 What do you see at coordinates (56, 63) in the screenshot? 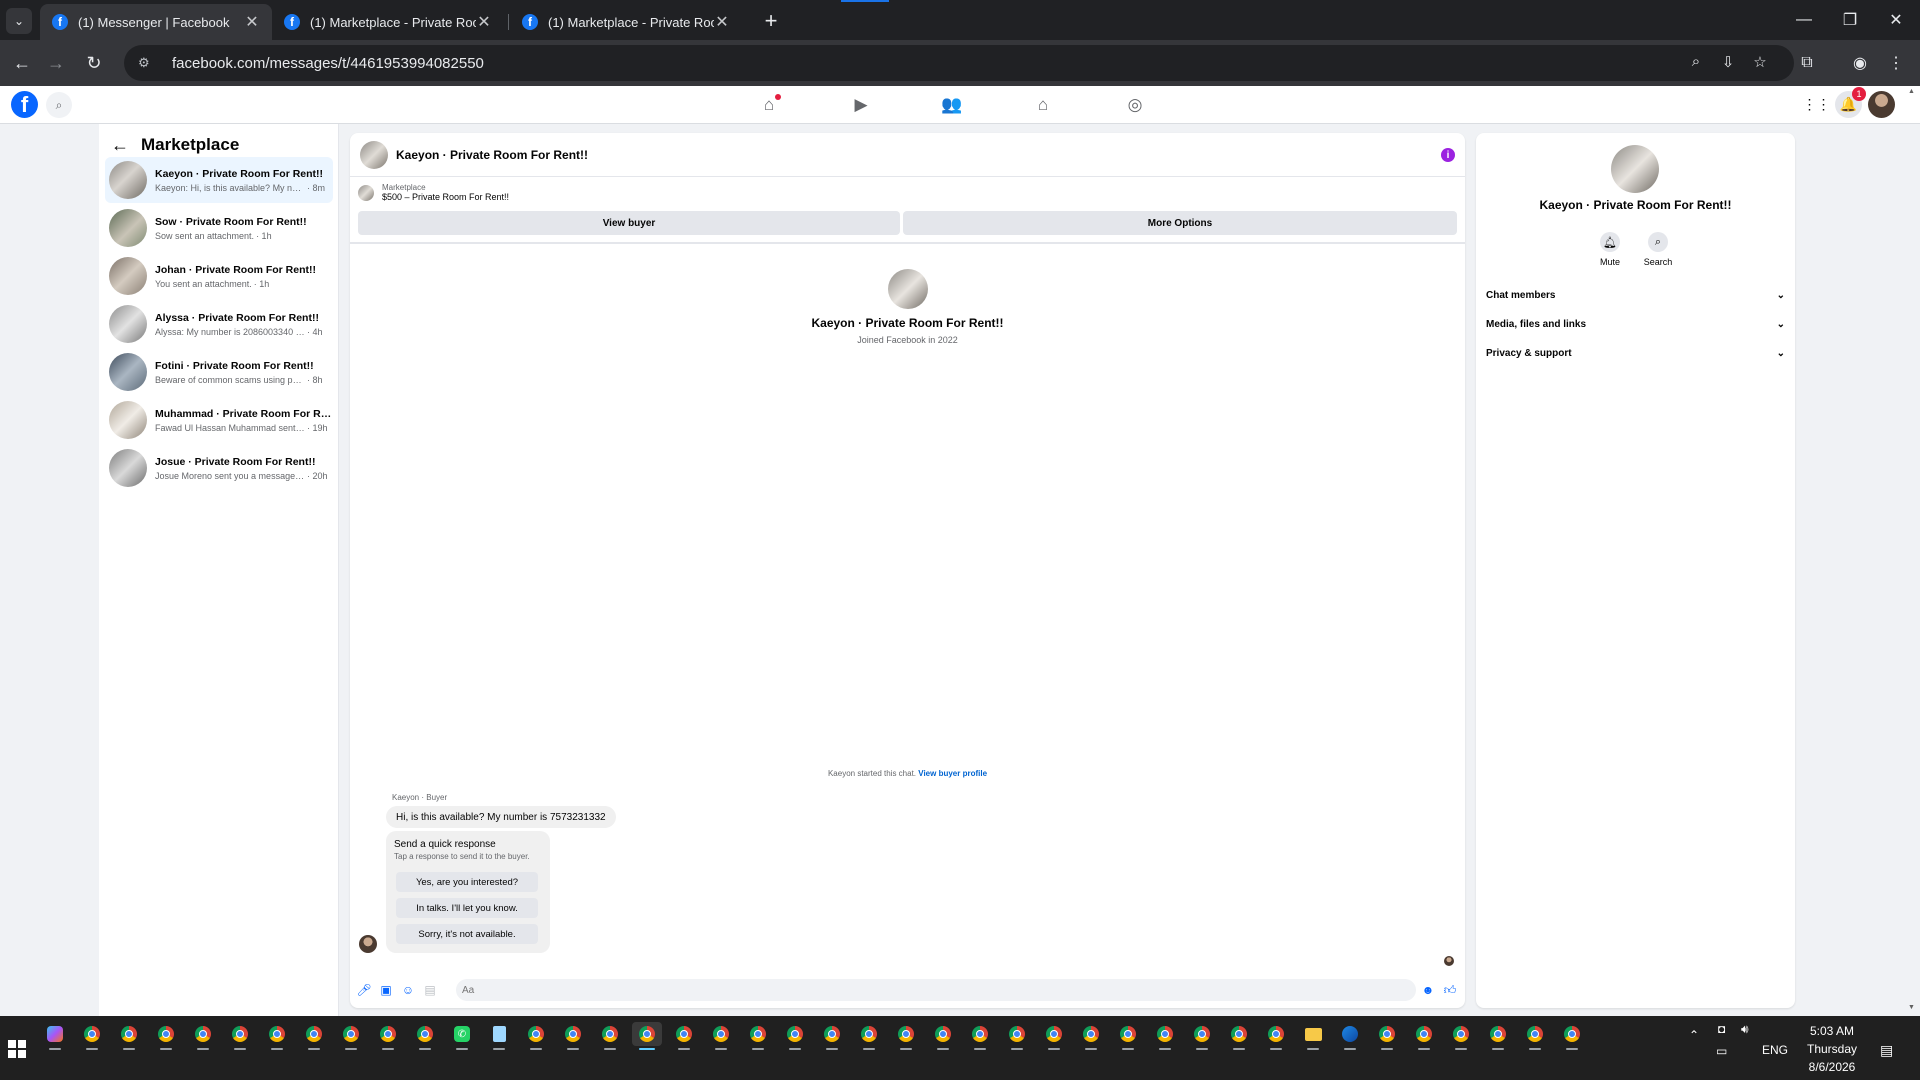
I see `forward-arrow-icon: →` at bounding box center [56, 63].